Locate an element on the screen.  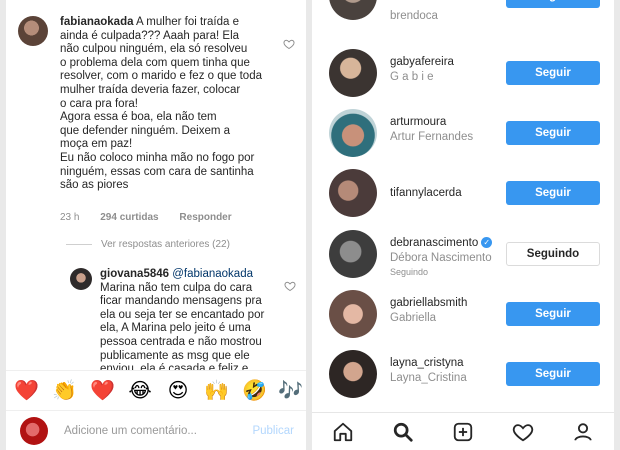
comment-line: o problema dela com quem tinha que is located at coordinates (155, 62).